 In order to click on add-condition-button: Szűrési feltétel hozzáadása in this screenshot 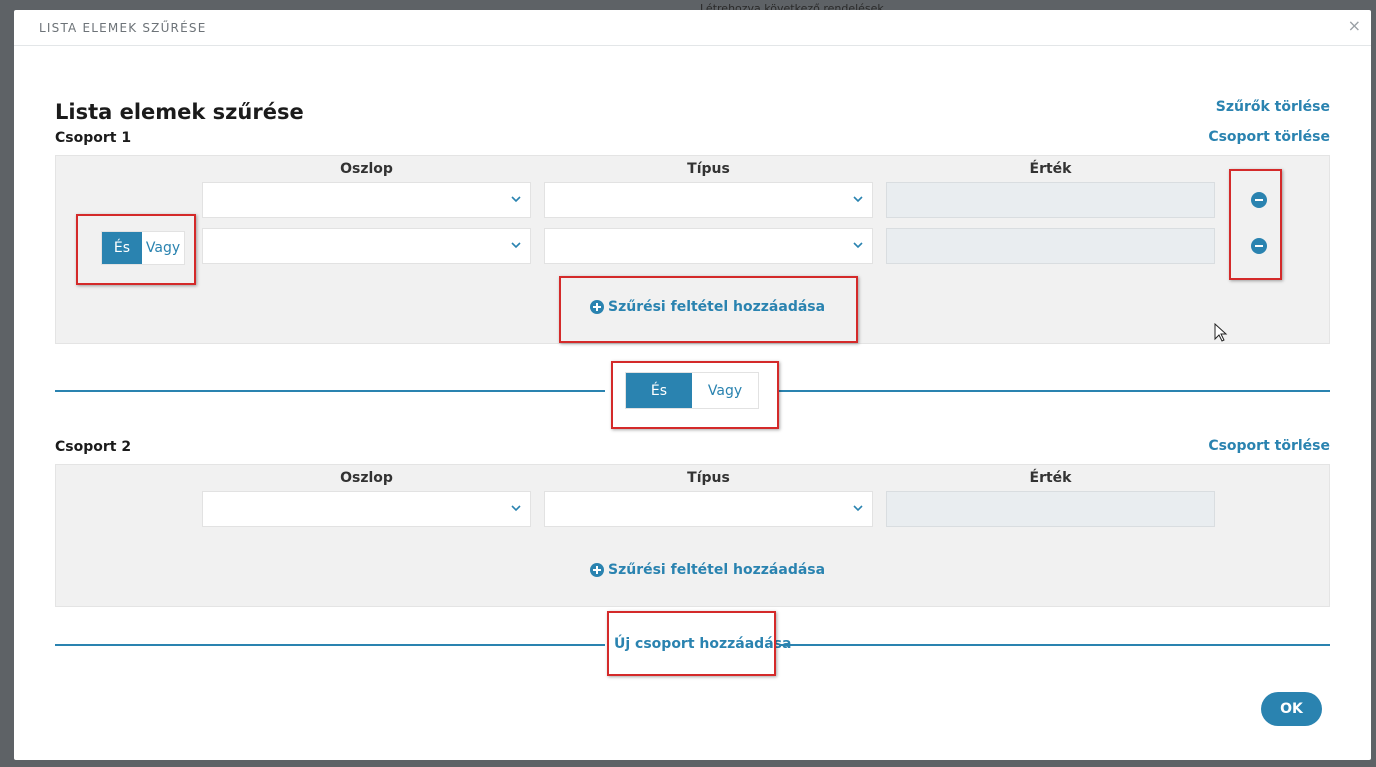, I will do `click(707, 570)`.